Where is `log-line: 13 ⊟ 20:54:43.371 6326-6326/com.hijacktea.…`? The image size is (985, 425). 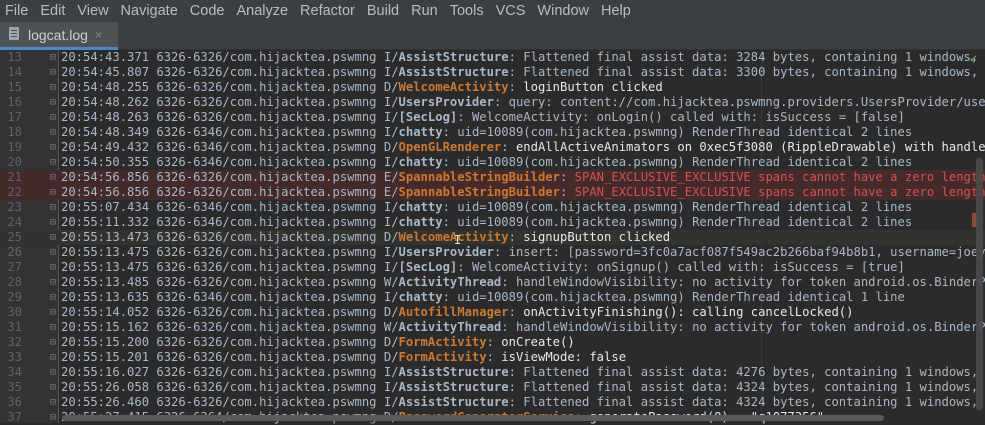
log-line: 13 ⊟ 20:54:43.371 6326-6326/com.hijacktea.… is located at coordinates (492, 57).